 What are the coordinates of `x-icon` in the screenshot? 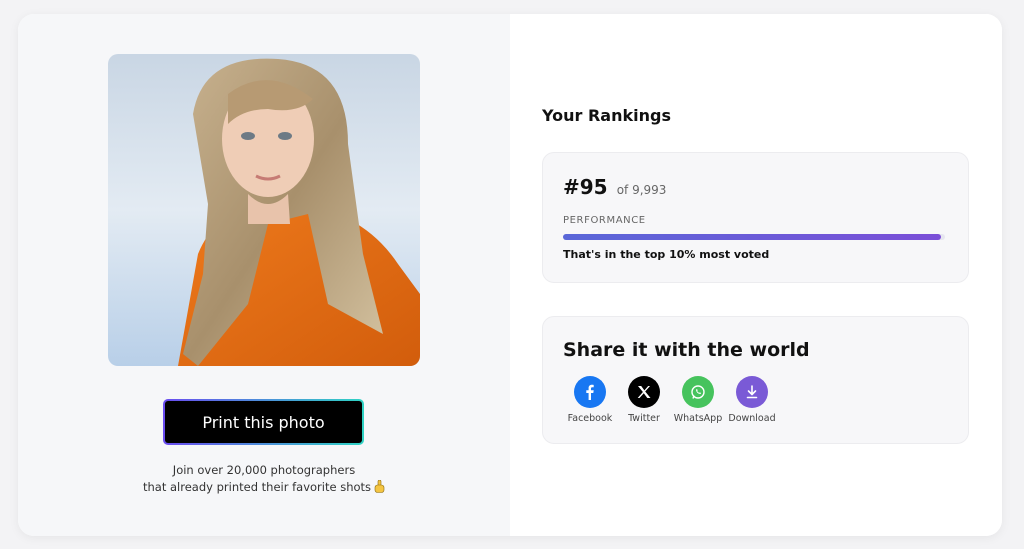 It's located at (644, 392).